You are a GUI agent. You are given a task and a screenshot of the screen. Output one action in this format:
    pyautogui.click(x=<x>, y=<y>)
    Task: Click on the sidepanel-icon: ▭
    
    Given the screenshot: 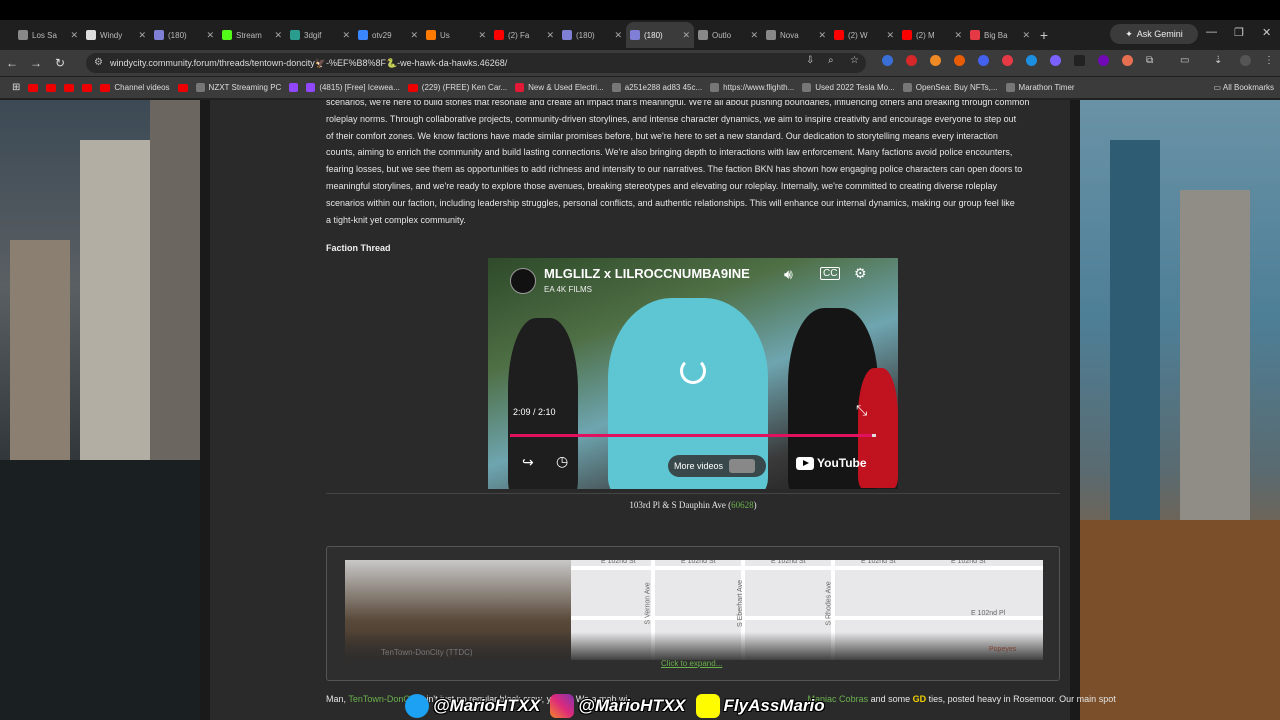 What is the action you would take?
    pyautogui.click(x=1185, y=60)
    